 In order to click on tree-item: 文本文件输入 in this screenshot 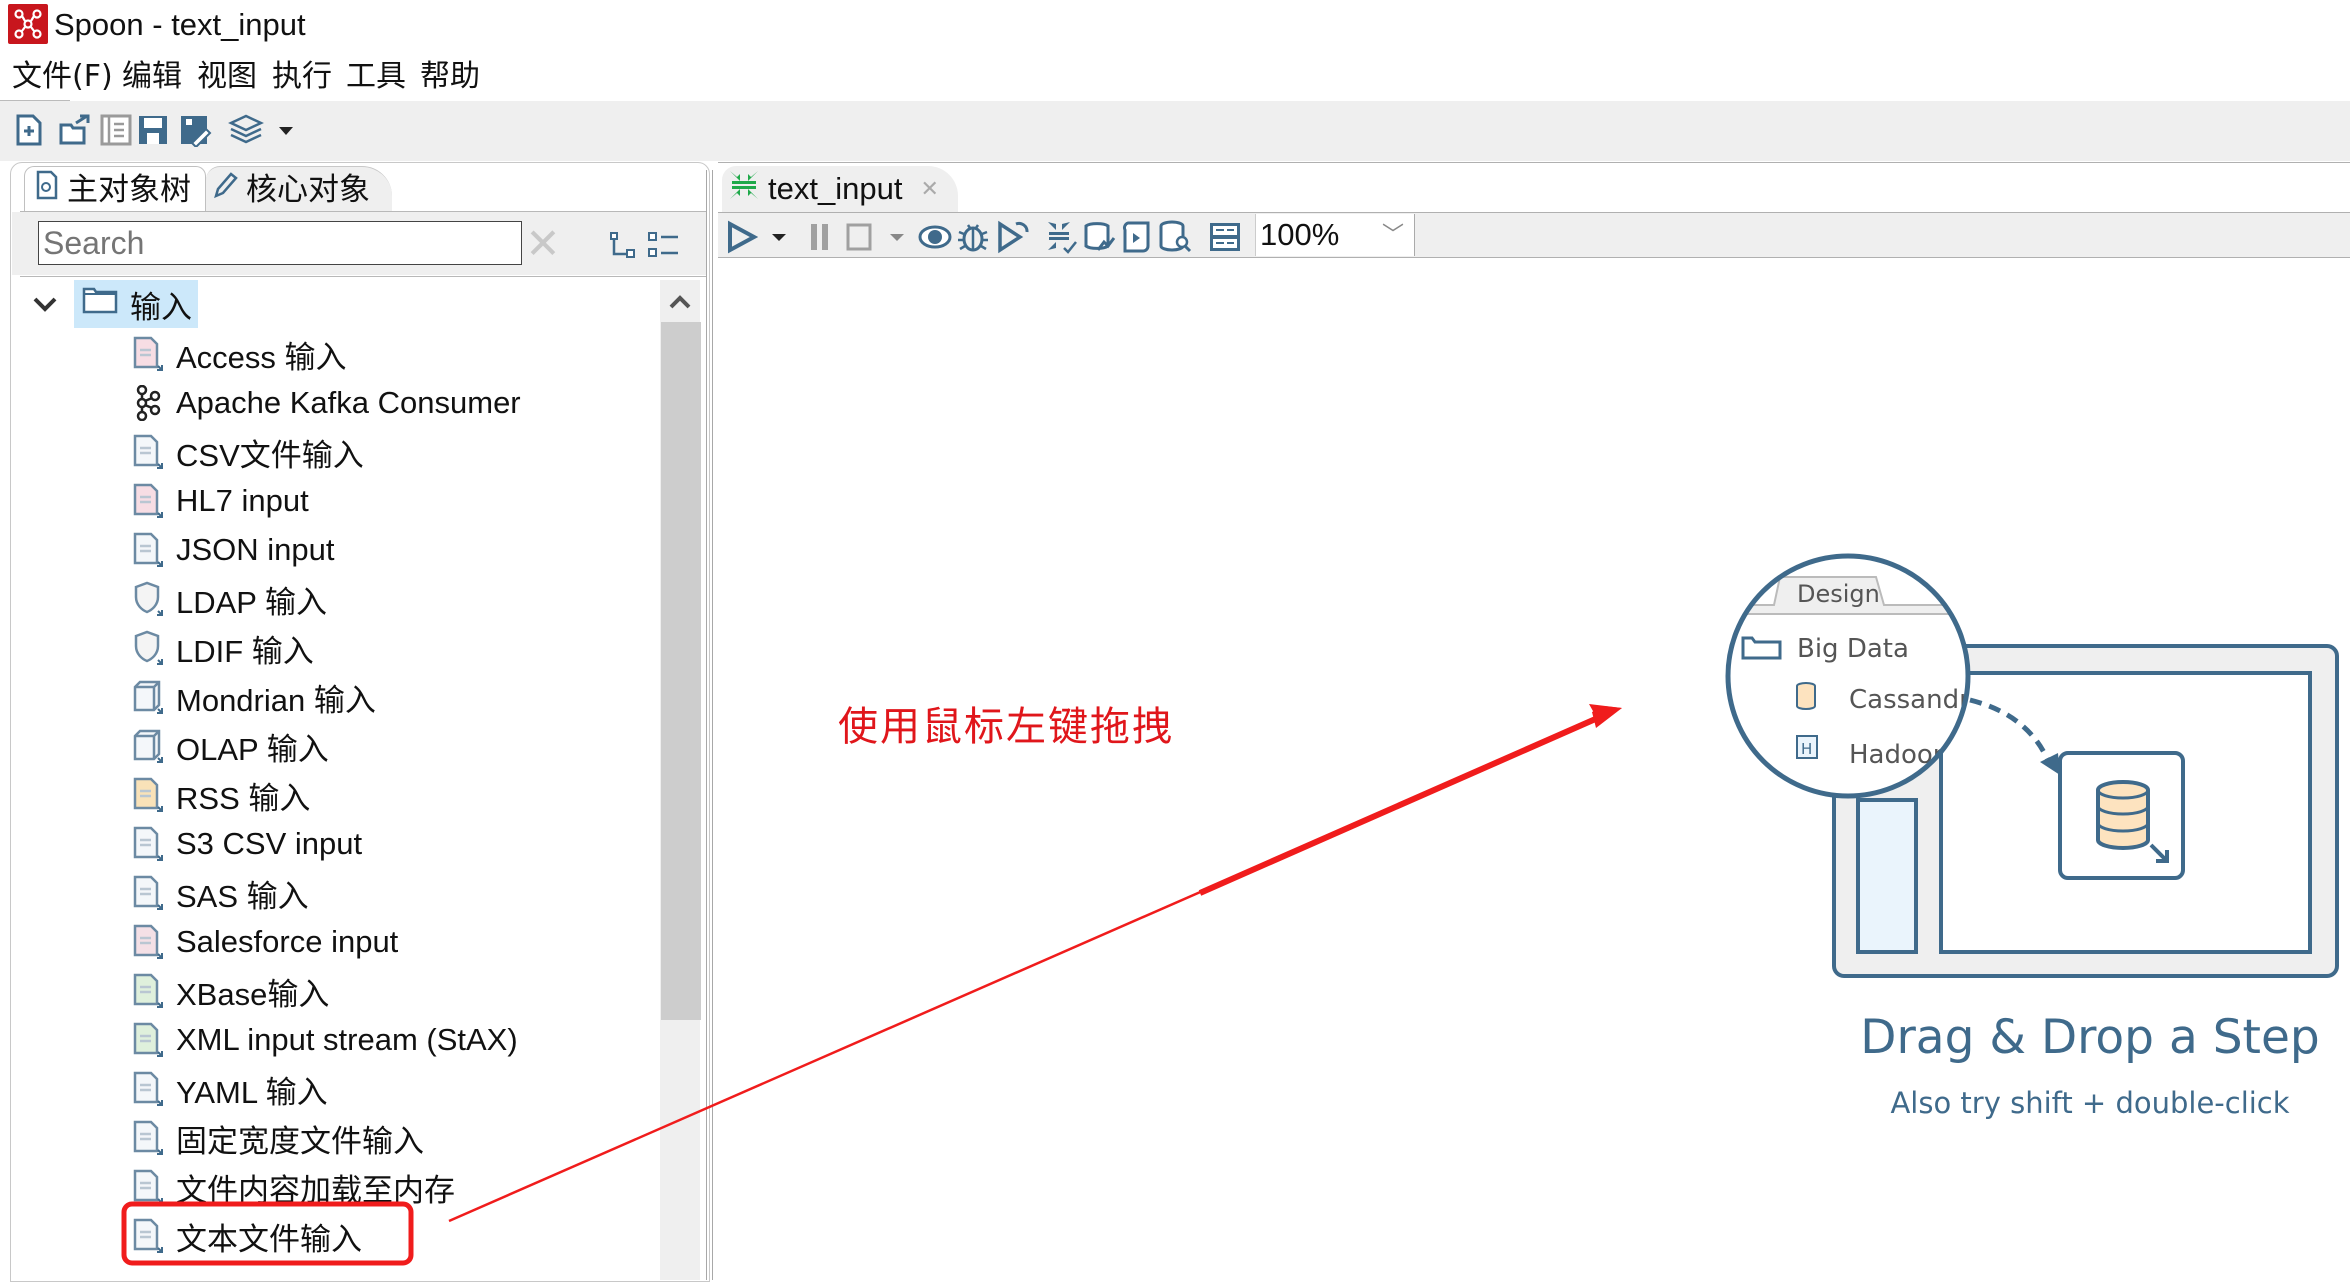, I will do `click(247, 1236)`.